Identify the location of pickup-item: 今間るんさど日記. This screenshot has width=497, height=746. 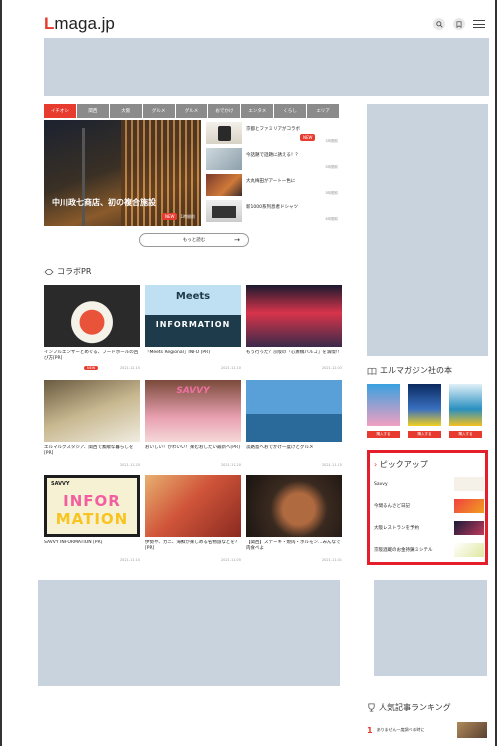
(429, 506).